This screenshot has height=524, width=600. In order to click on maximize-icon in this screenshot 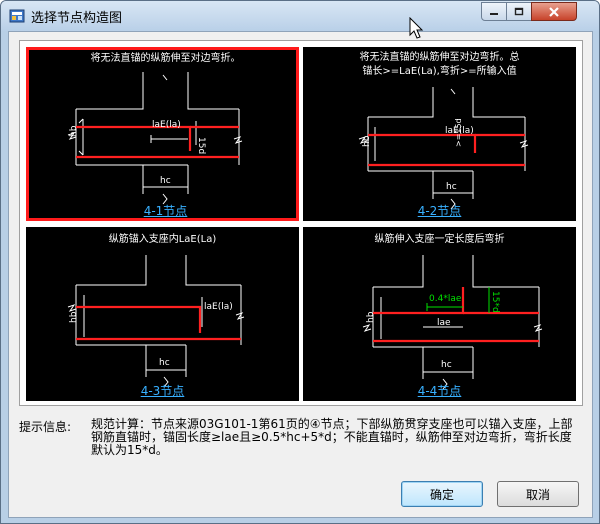, I will do `click(519, 11)`.